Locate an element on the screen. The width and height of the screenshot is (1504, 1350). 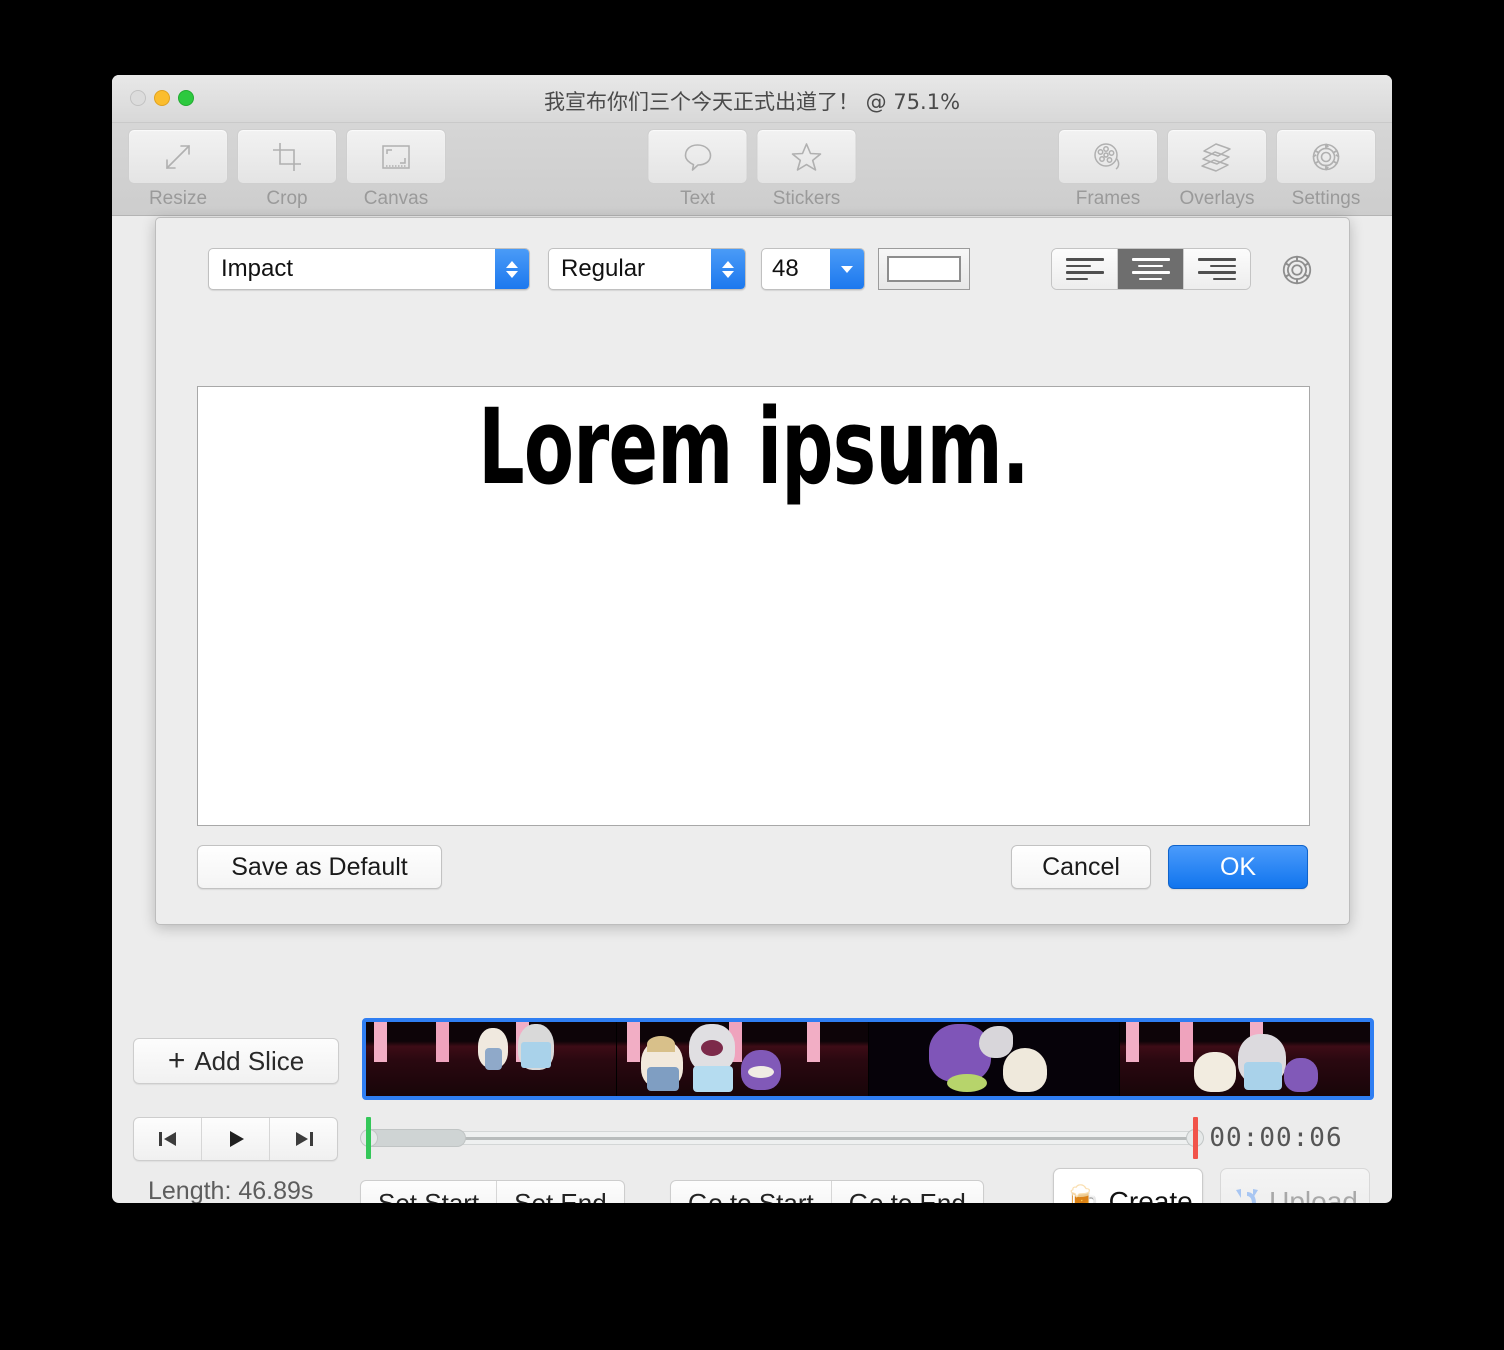
toolbar-item-text: Text is located at coordinates (698, 169).